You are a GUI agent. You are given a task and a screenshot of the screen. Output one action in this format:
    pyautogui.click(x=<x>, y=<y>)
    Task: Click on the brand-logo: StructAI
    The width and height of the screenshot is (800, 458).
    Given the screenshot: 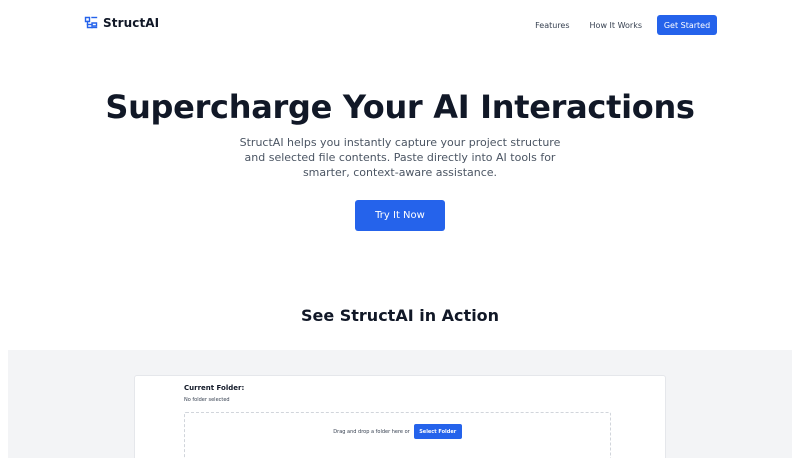 What is the action you would take?
    pyautogui.click(x=121, y=23)
    